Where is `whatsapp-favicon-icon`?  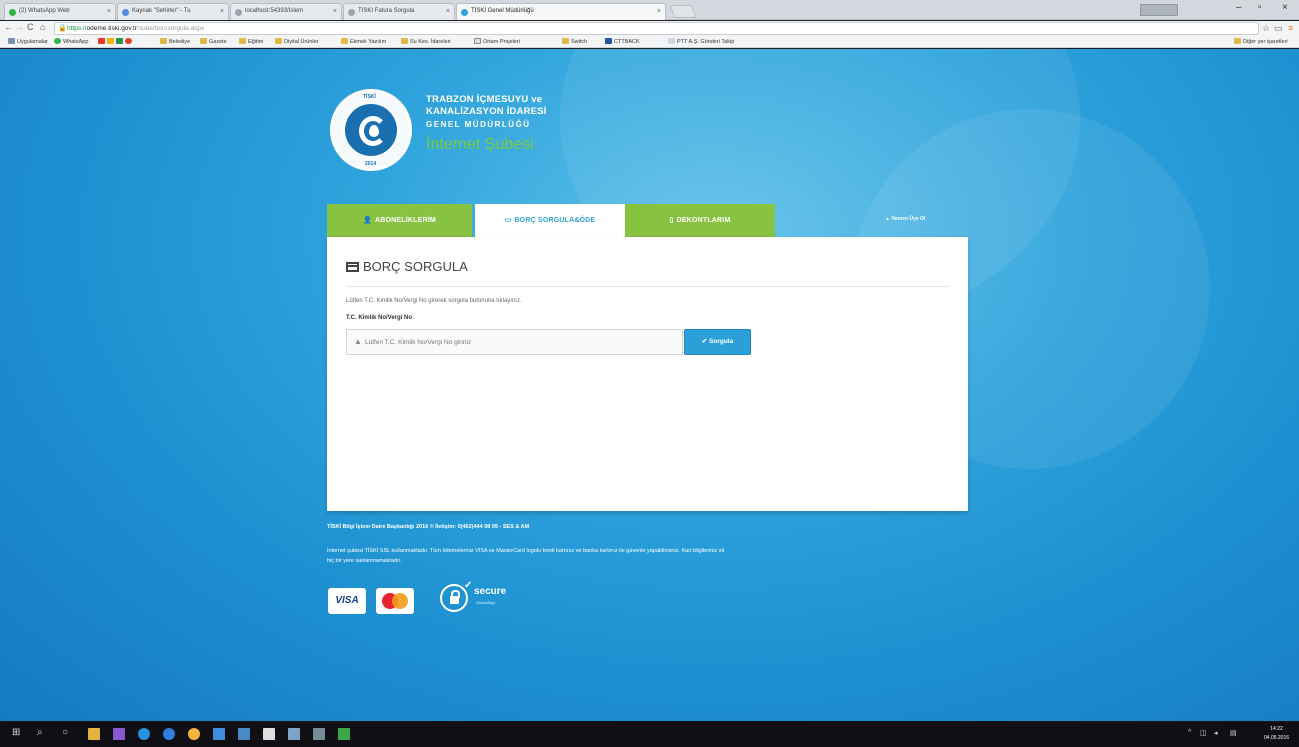
whatsapp-favicon-icon is located at coordinates (12, 12).